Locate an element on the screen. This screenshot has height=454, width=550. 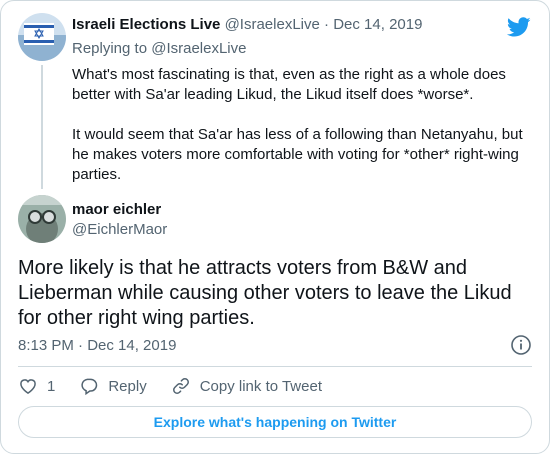
tweet-actions: 1 Reply Copy link to Tweet is located at coordinates (170, 386).